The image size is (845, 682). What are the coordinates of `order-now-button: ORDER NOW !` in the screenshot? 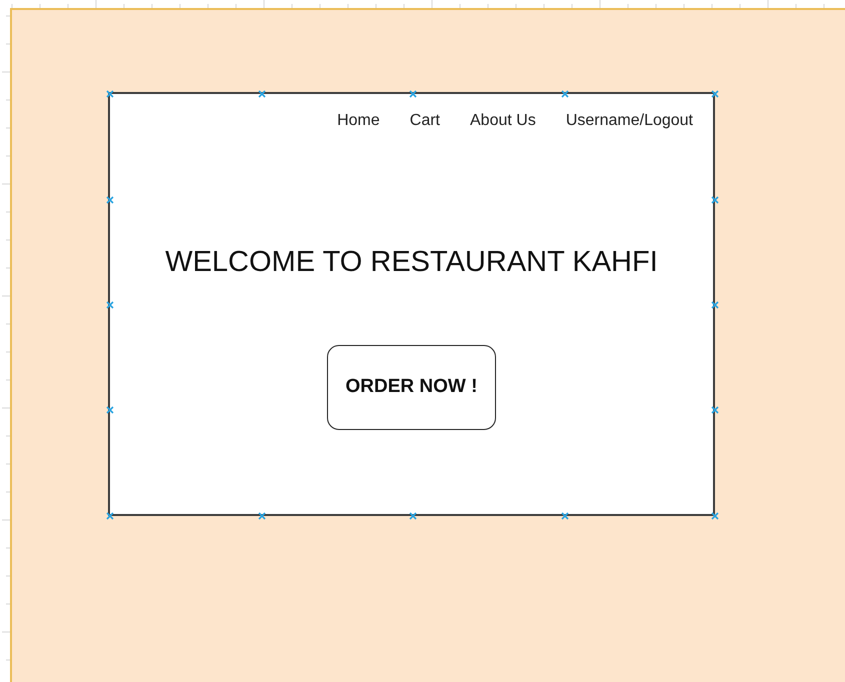 It's located at (411, 387).